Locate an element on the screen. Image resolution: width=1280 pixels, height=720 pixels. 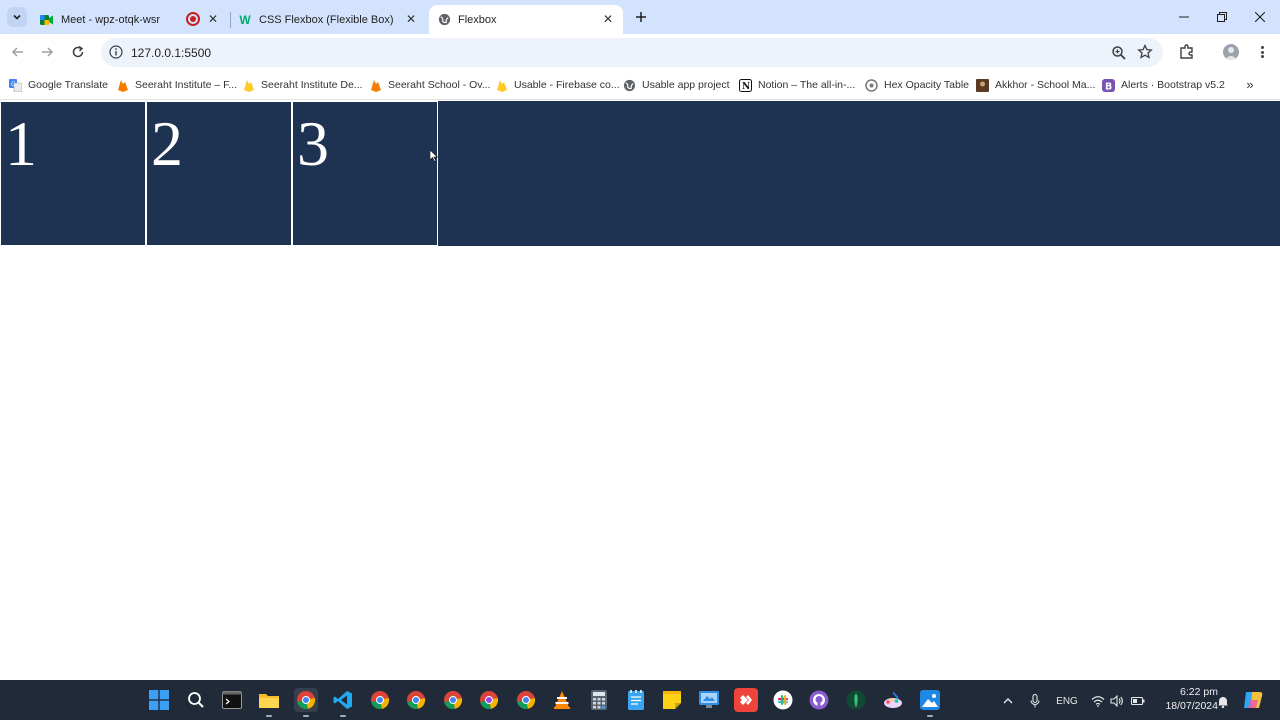
windows-taskbar: ENG 6:22 pm 18/07/2024 is located at coordinates (640, 700).